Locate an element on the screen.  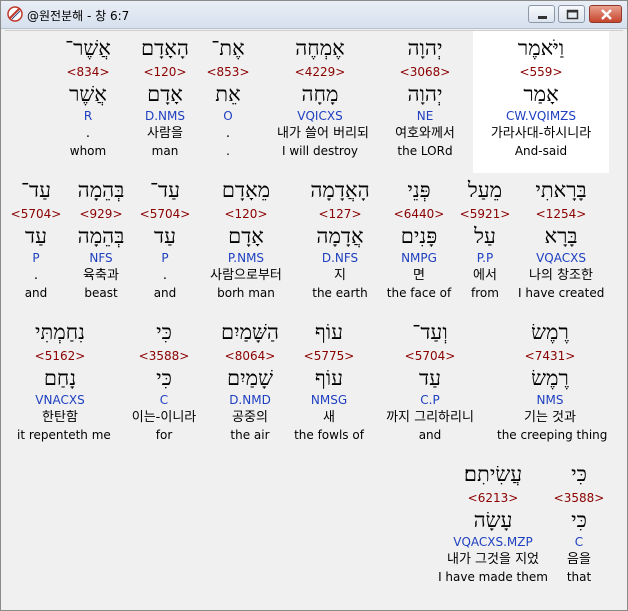
korean-gloss: 공중의 is located at coordinates (250, 417).